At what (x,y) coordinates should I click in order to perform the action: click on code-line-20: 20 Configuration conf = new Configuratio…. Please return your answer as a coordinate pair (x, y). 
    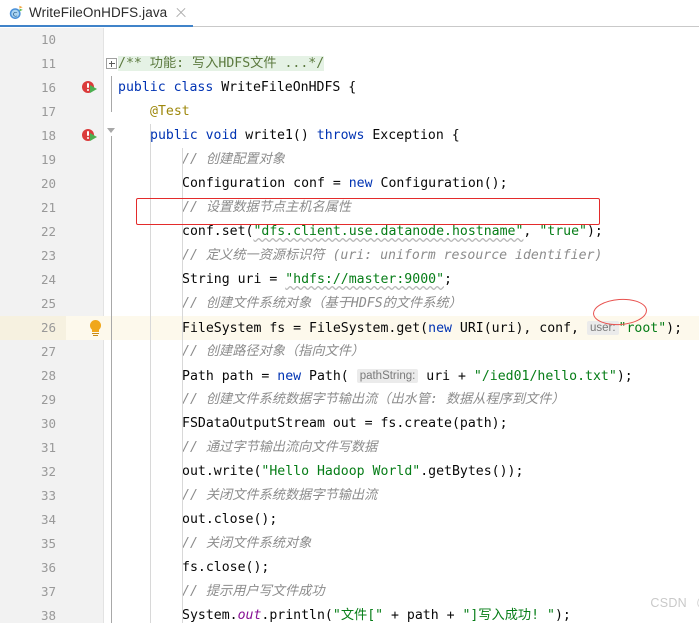
    Looking at the image, I should click on (349, 184).